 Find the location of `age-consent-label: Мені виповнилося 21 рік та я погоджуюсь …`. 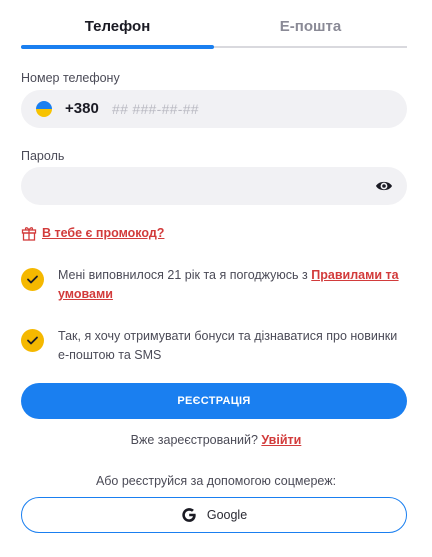

age-consent-label: Мені виповнилося 21 рік та я погоджуюсь … is located at coordinates (185, 275).